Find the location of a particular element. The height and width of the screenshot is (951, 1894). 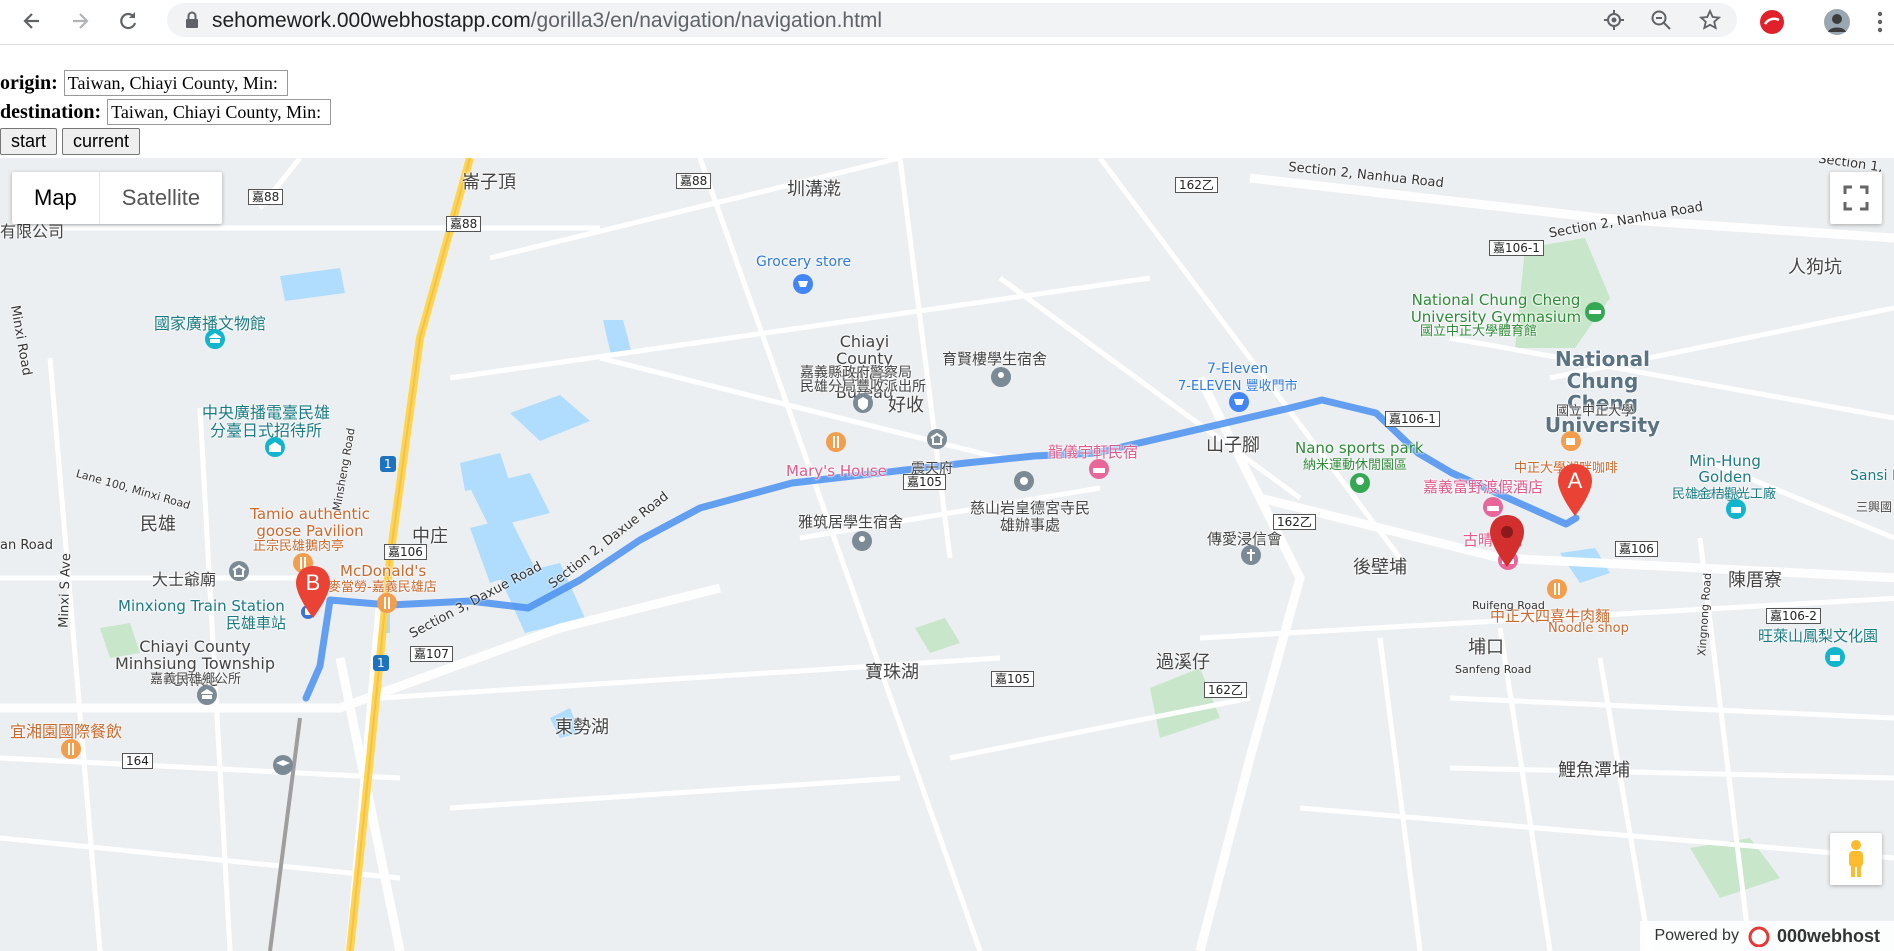

fullscreen-icon is located at coordinates (1856, 198).